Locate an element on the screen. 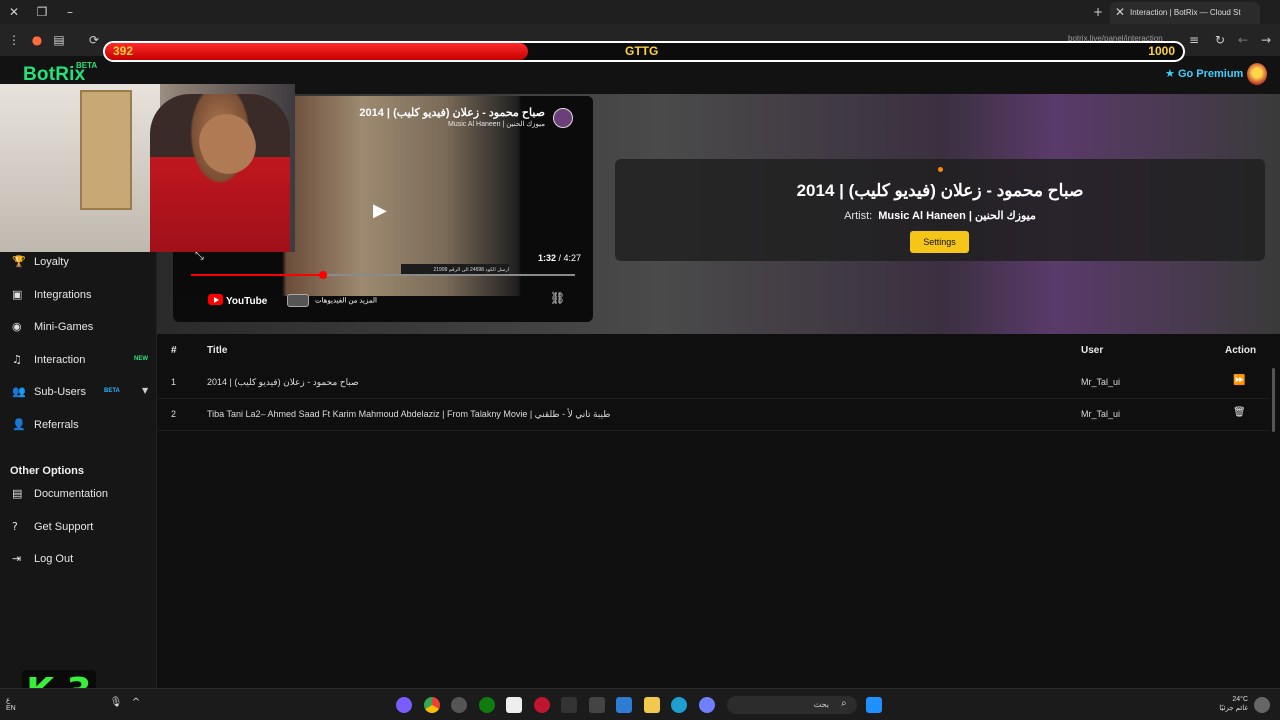  more-videos-label: المزيد من الفيديوهات is located at coordinates (346, 301).